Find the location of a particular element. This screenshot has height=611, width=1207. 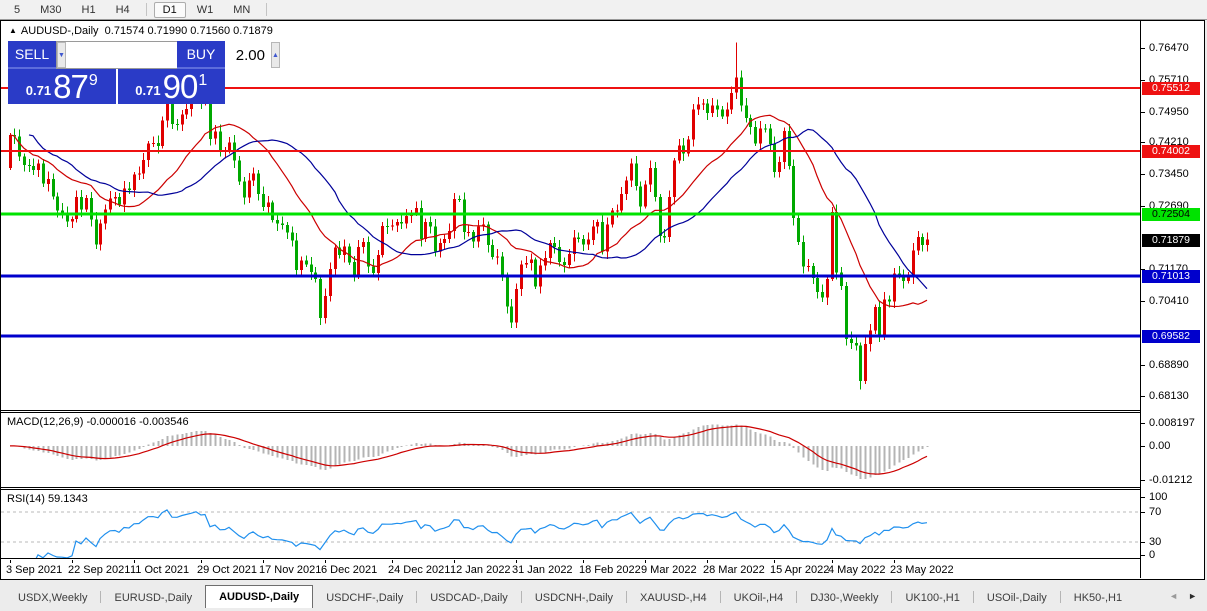

date-tick-label: 12 Jan 2022 is located at coordinates (480, 570).